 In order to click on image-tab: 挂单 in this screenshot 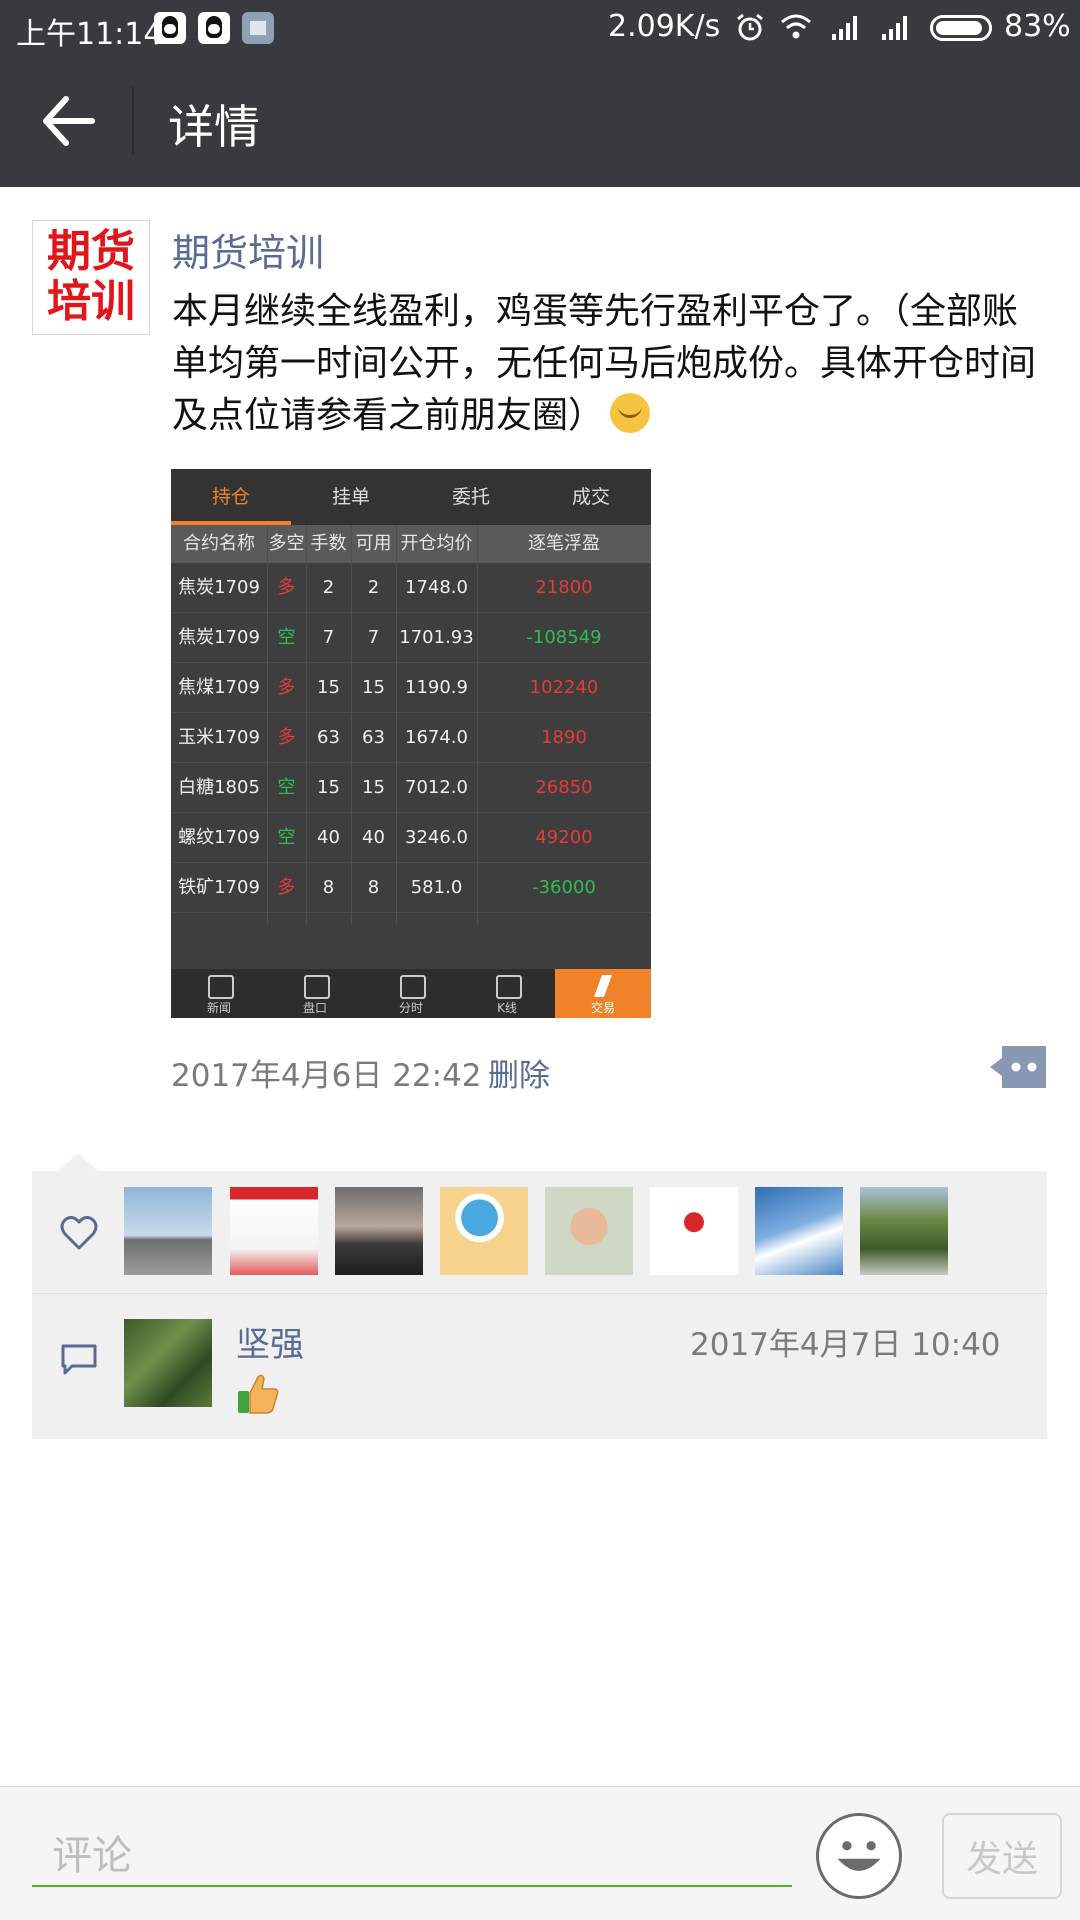, I will do `click(350, 497)`.